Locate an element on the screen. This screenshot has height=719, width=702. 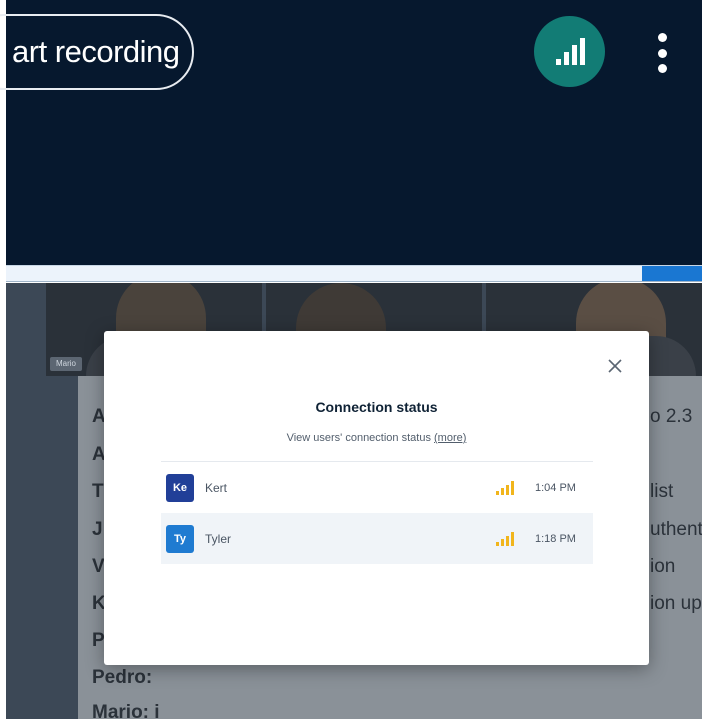
user-name: Tyler is located at coordinates (218, 538).